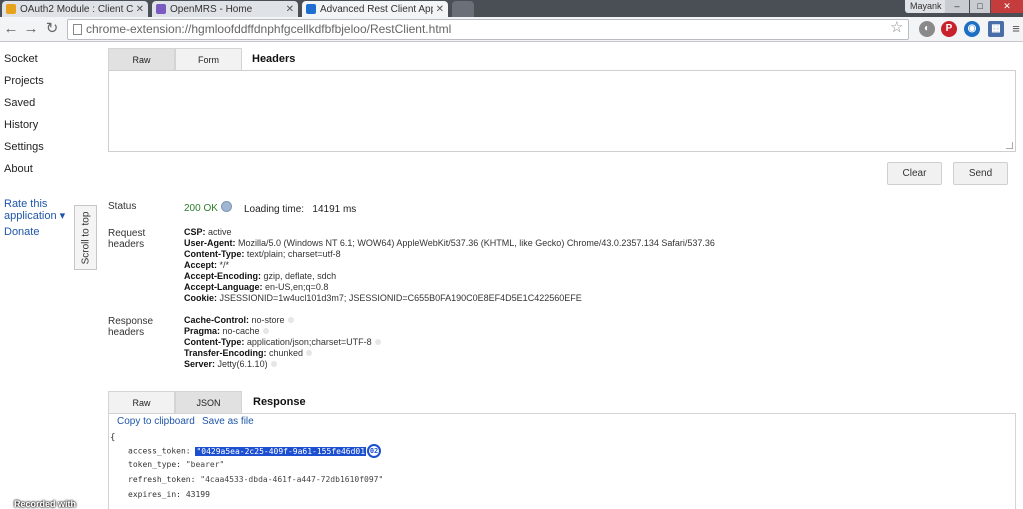 Image resolution: width=1023 pixels, height=509 pixels. What do you see at coordinates (311, 9) in the screenshot?
I see `rest-client-favicon-icon` at bounding box center [311, 9].